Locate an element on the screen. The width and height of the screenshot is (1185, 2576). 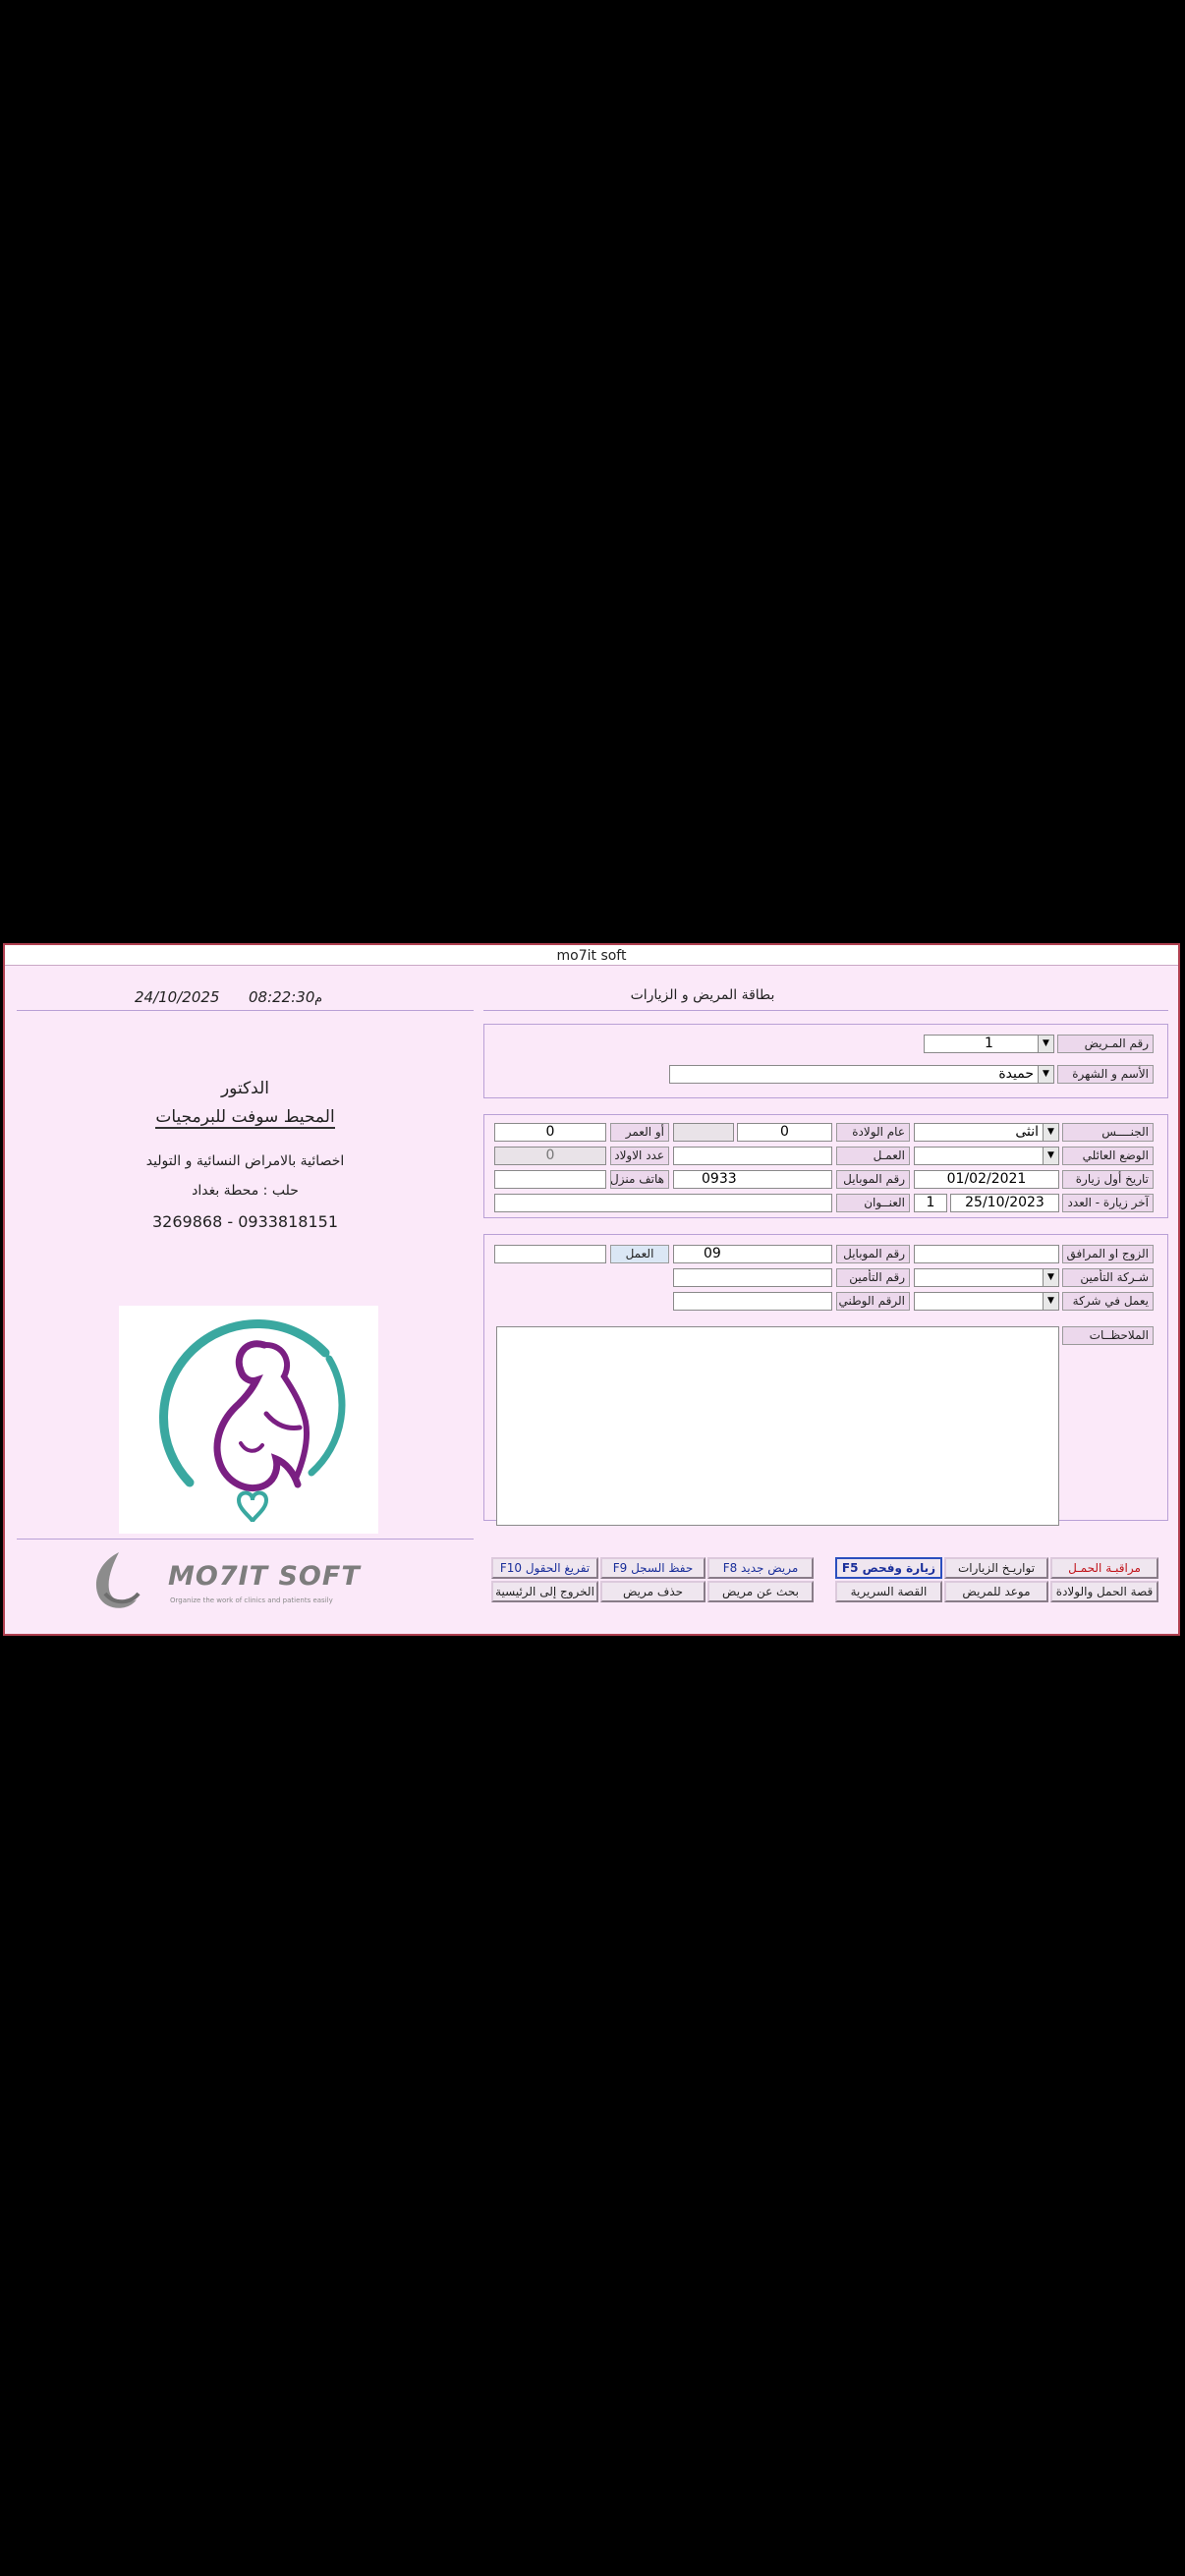
insurance-number-label: رقم التأمين is located at coordinates (873, 1277).